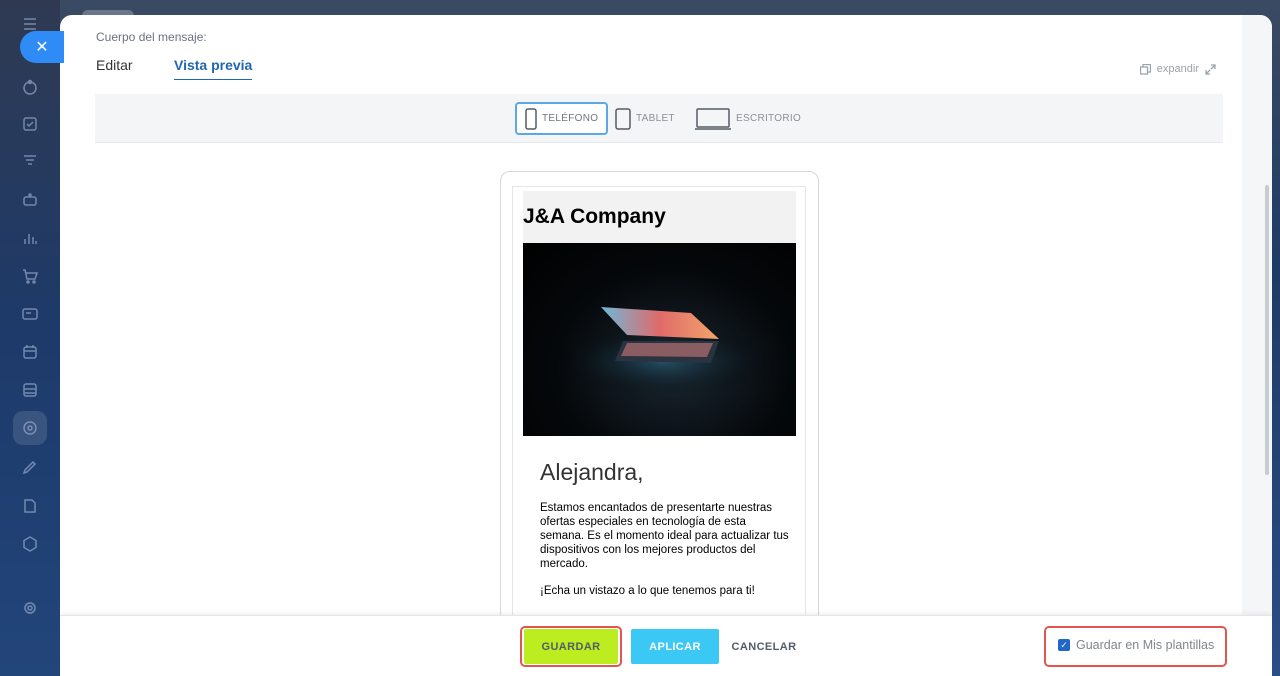 This screenshot has width=1280, height=676. Describe the element at coordinates (764, 646) in the screenshot. I see `cancel-button: CANCELAR` at that location.